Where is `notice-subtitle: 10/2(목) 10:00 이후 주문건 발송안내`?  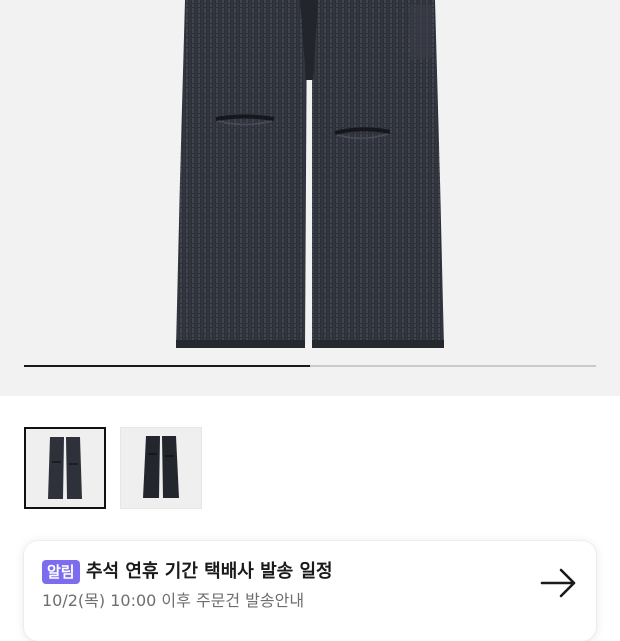
notice-subtitle: 10/2(목) 10:00 이후 주문건 발송안내 is located at coordinates (173, 600).